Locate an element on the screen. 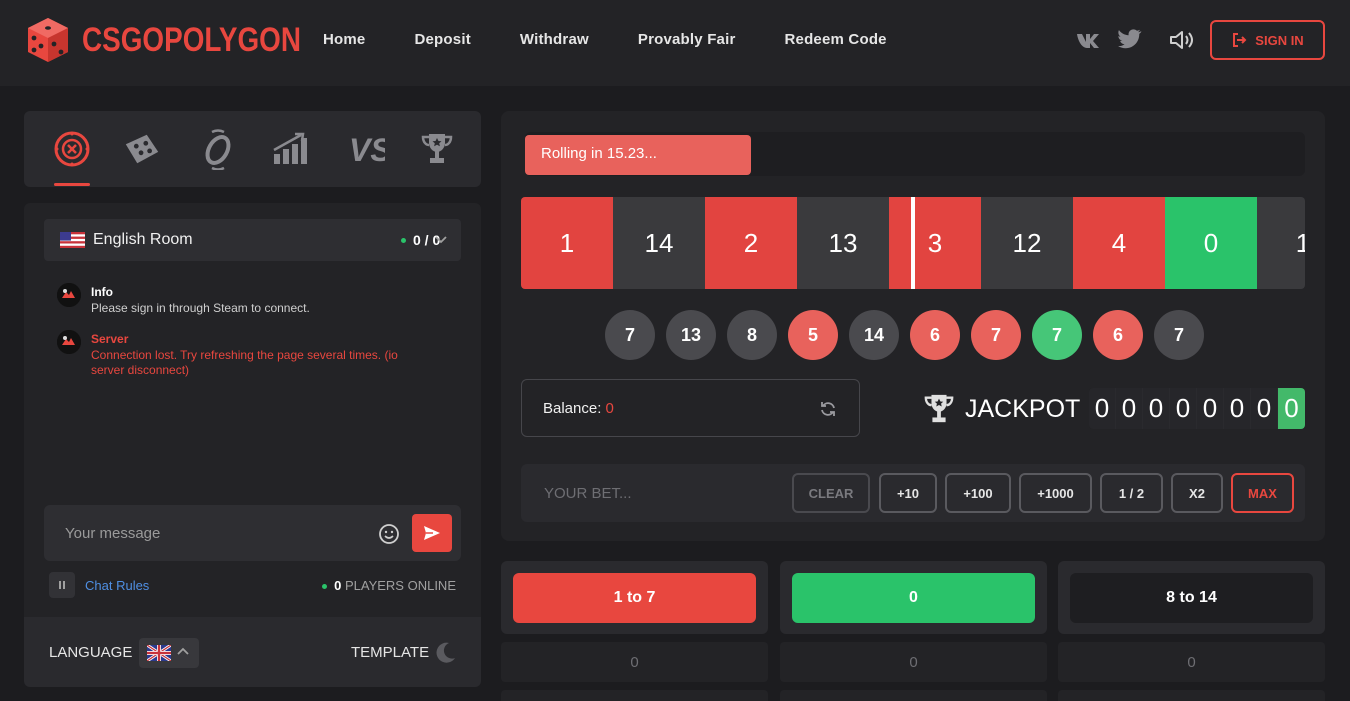 The width and height of the screenshot is (1350, 701). jackpot-label: JACKPOT is located at coordinates (1023, 409).